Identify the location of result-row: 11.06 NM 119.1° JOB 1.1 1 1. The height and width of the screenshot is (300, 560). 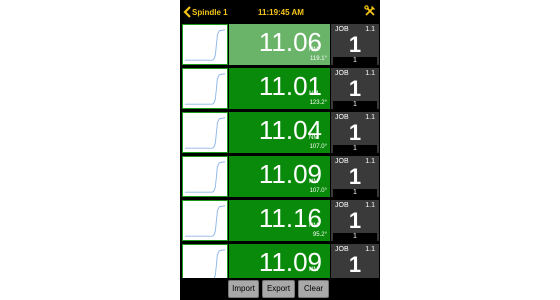
(280, 44).